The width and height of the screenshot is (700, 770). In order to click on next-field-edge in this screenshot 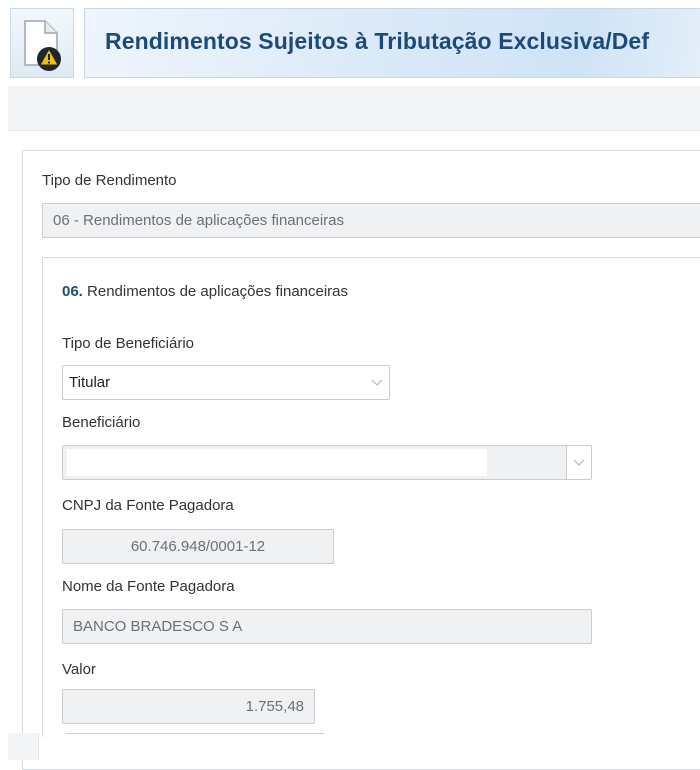, I will do `click(195, 733)`.